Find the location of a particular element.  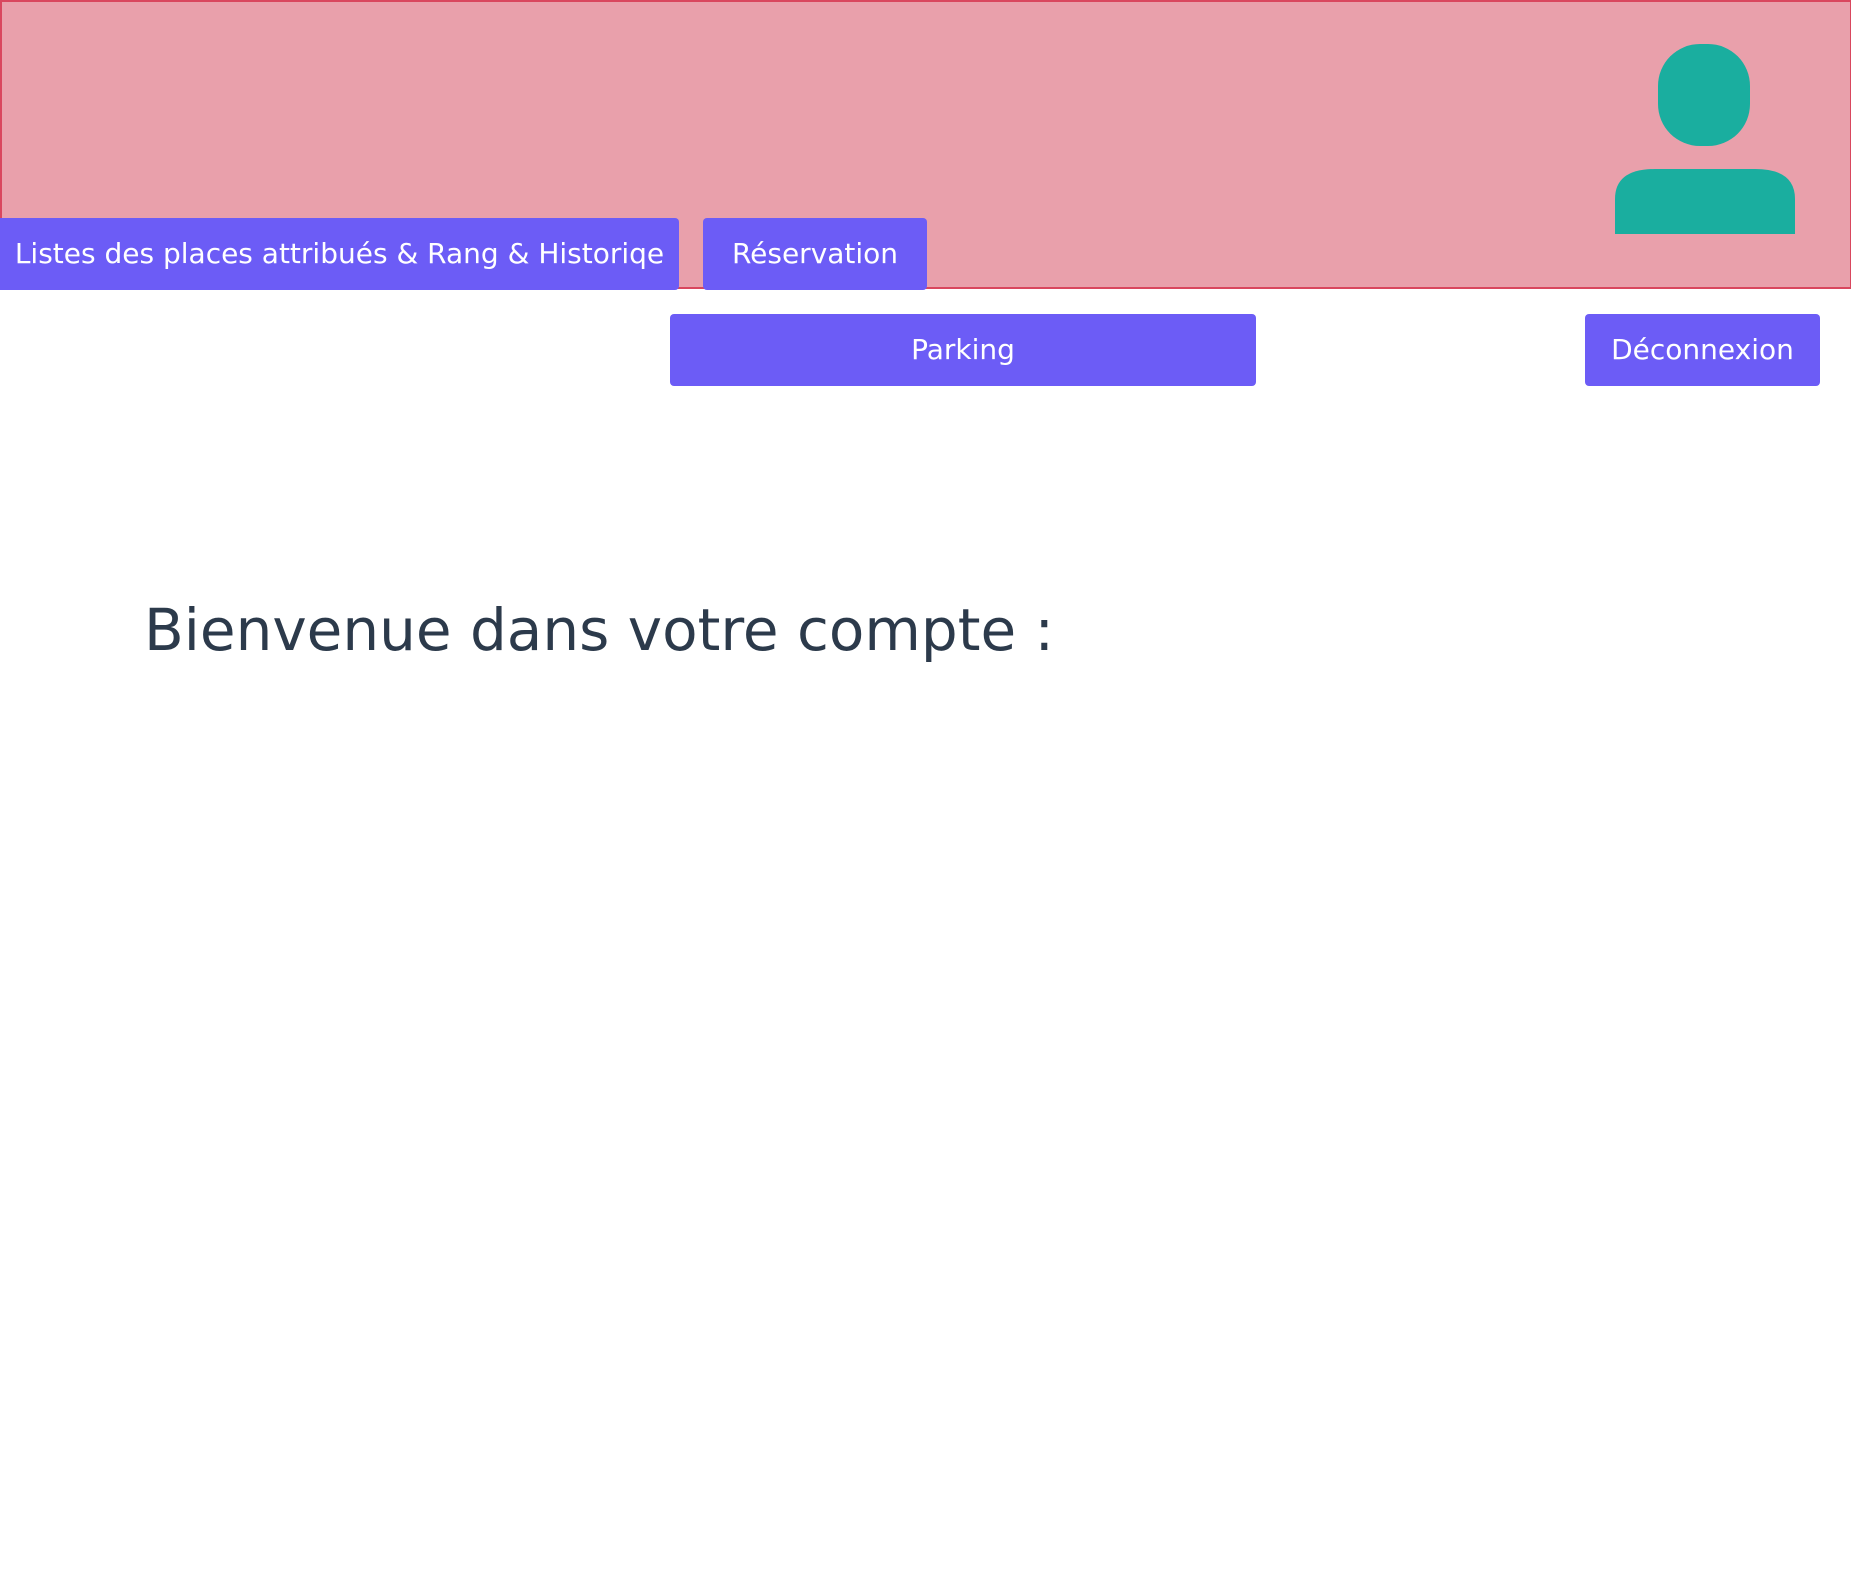

reservation-button: Réservation is located at coordinates (815, 254).